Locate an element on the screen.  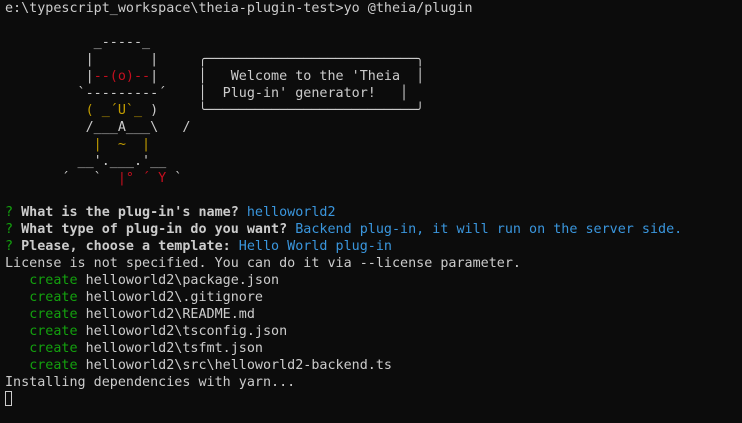
created-file: helloworld2\tsconfig.json is located at coordinates (186, 331).